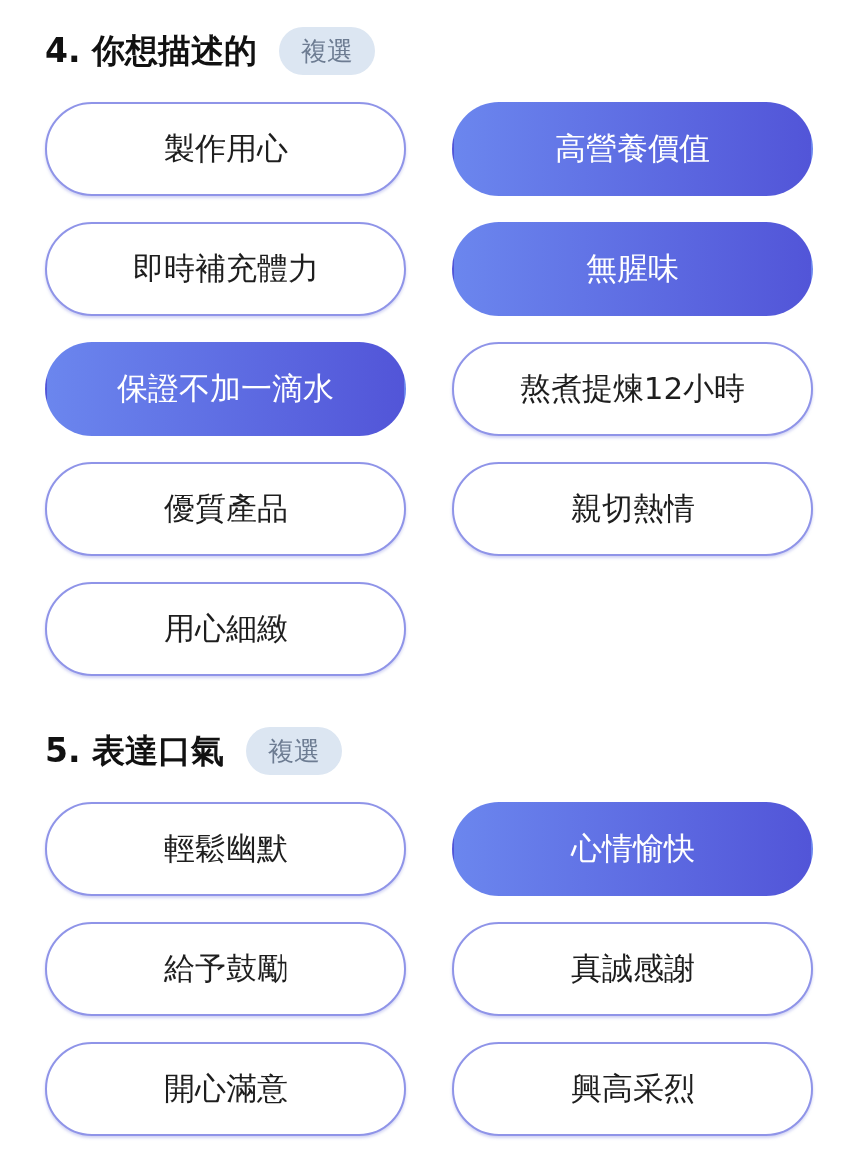  I want to click on option-button: 真誠感謝, so click(632, 969).